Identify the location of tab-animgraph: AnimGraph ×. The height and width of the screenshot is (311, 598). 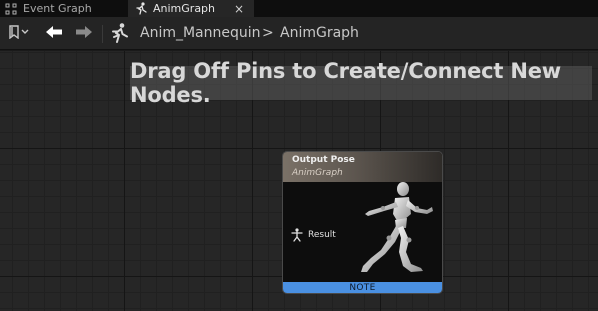
(191, 8).